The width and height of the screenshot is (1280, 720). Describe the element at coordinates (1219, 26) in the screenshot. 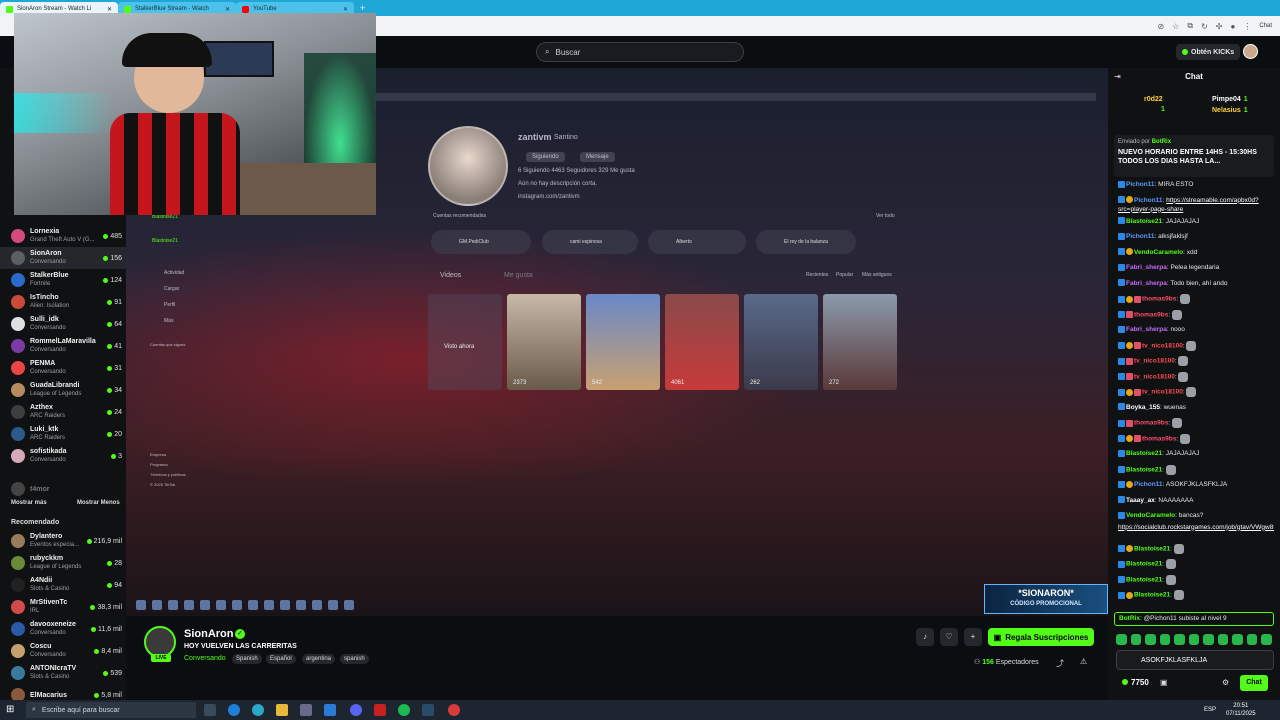

I see `puzzle-icon: ✣` at that location.